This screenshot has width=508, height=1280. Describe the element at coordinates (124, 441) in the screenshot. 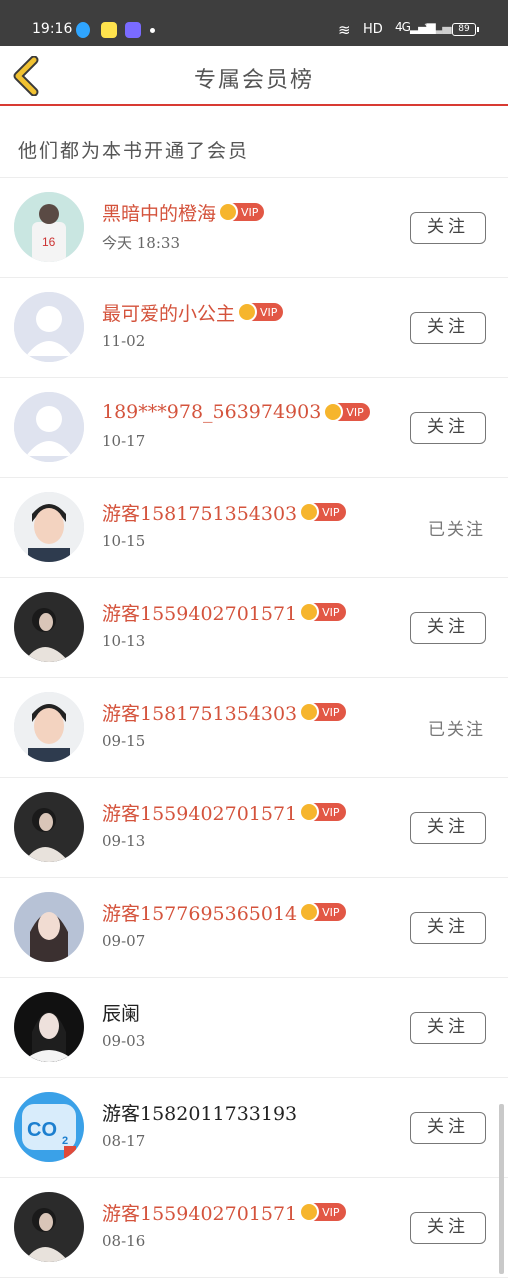

I see `member-date: 10-17` at that location.